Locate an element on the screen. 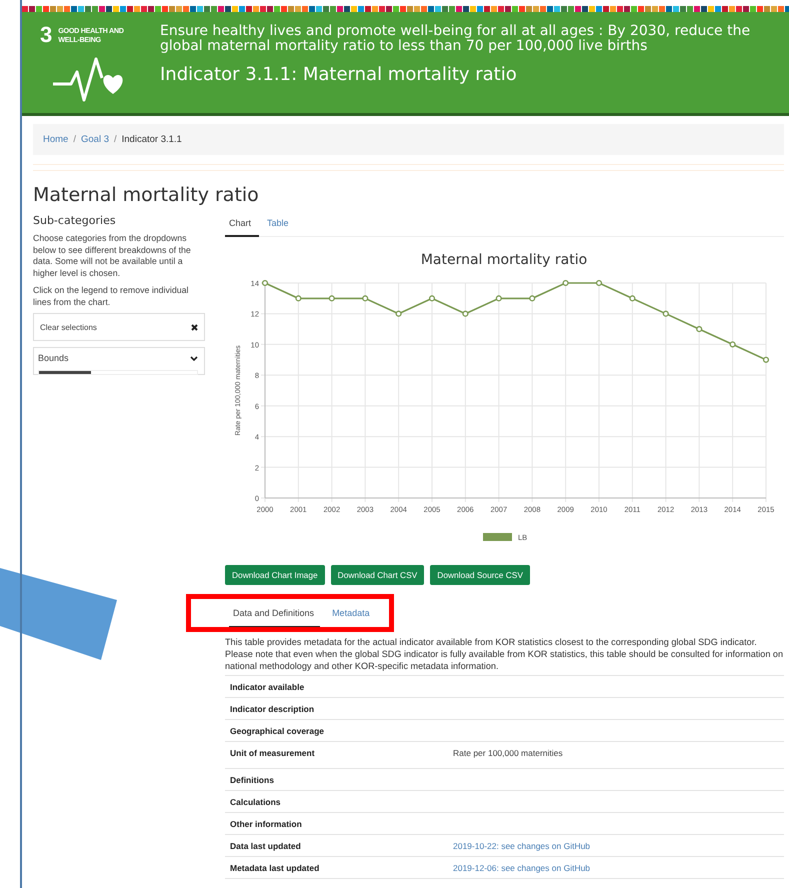  chevron-down-icon is located at coordinates (194, 358).